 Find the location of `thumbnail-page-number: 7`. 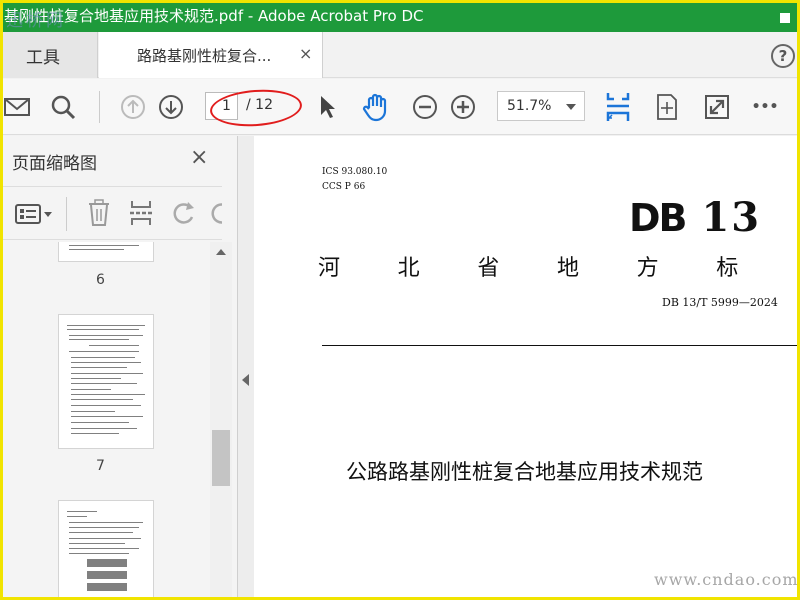

thumbnail-page-number: 7 is located at coordinates (100, 466).